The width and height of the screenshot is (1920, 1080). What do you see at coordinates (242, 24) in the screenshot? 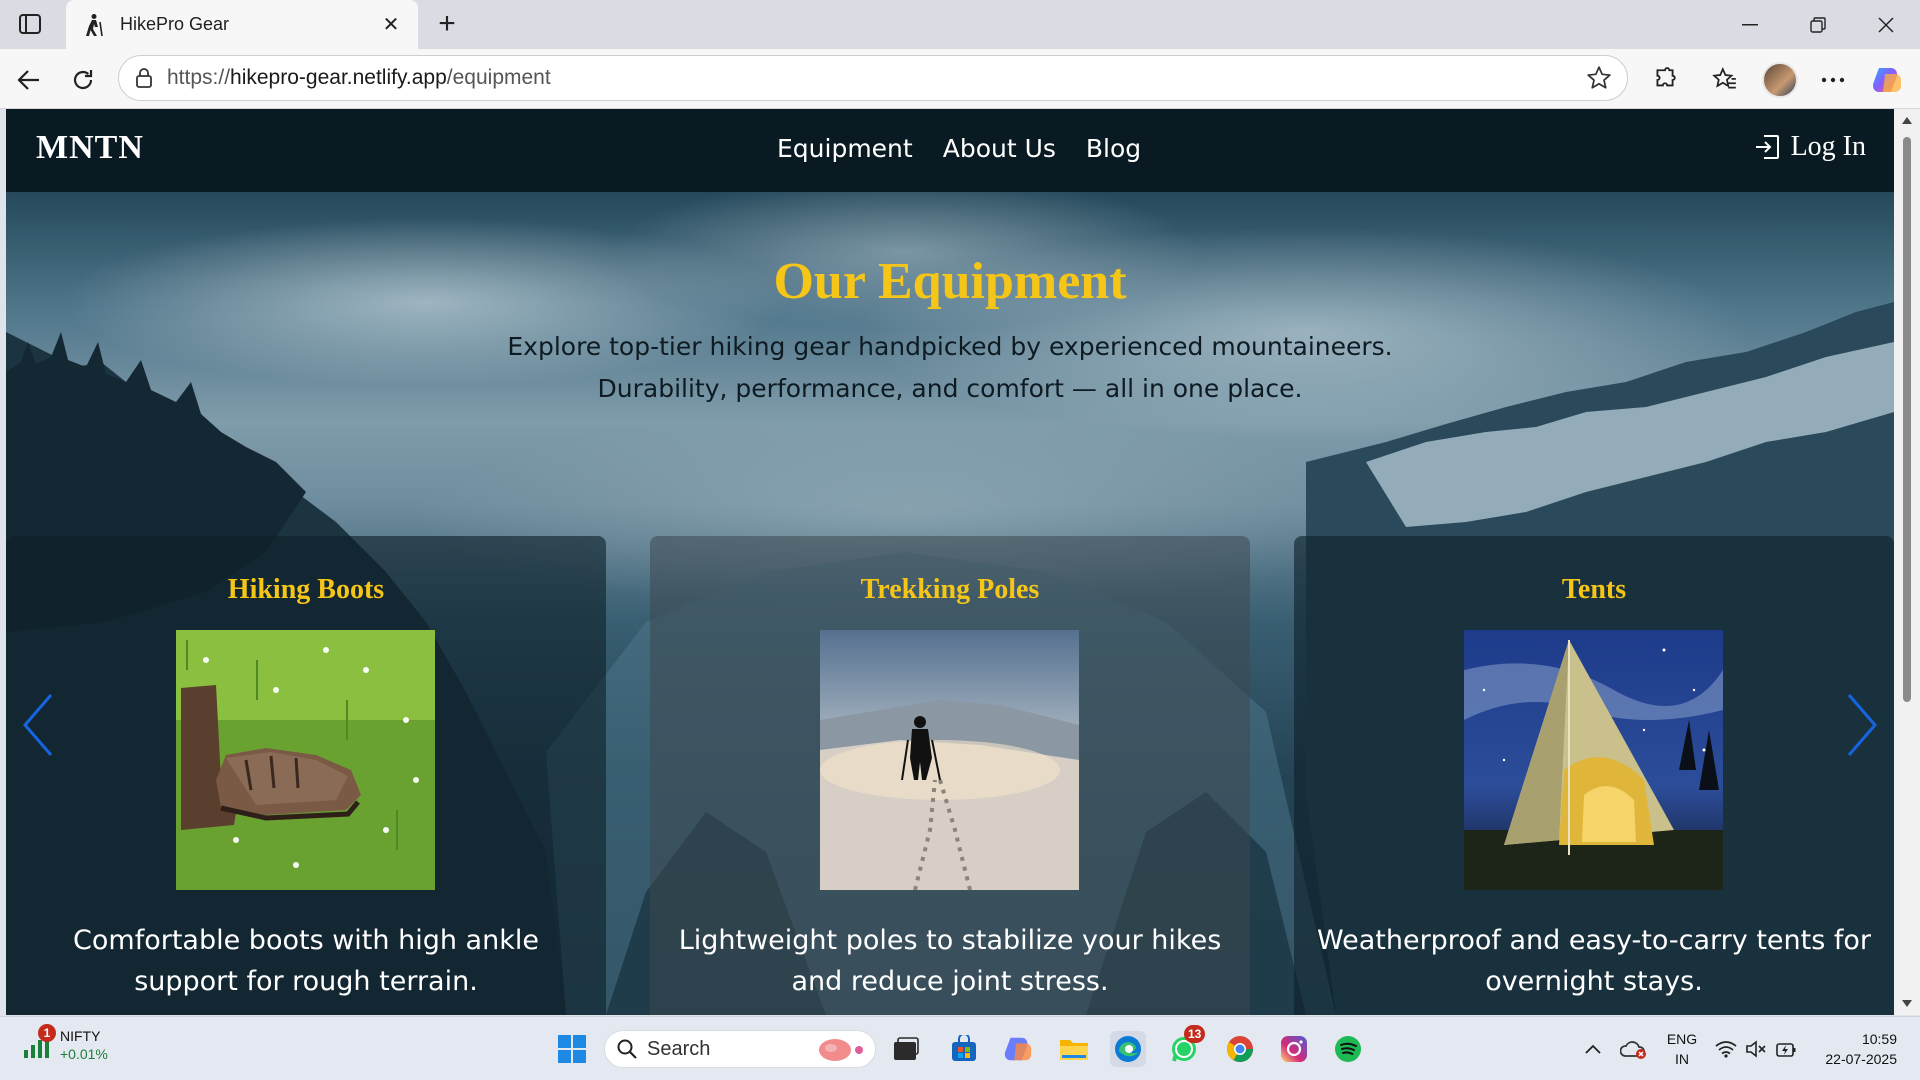
I see `browser-tab-active: HikePro Gear ✕` at bounding box center [242, 24].